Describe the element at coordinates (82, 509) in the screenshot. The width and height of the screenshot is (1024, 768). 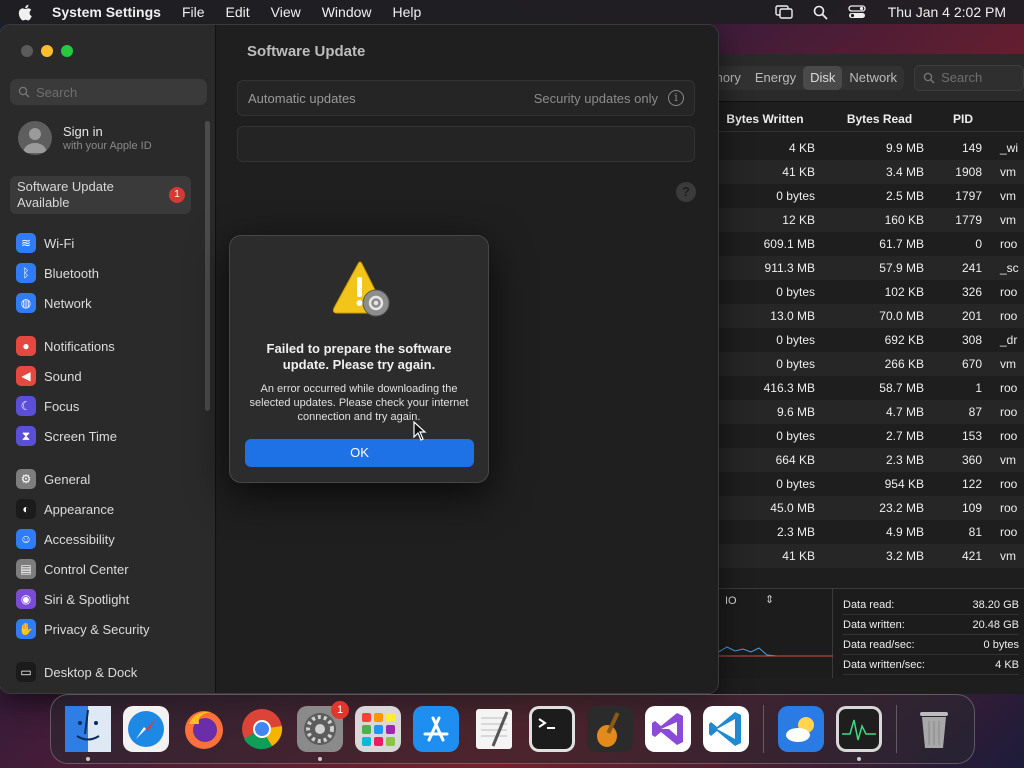
I see `sidebar-item-appearance: ◐ Appearance` at that location.